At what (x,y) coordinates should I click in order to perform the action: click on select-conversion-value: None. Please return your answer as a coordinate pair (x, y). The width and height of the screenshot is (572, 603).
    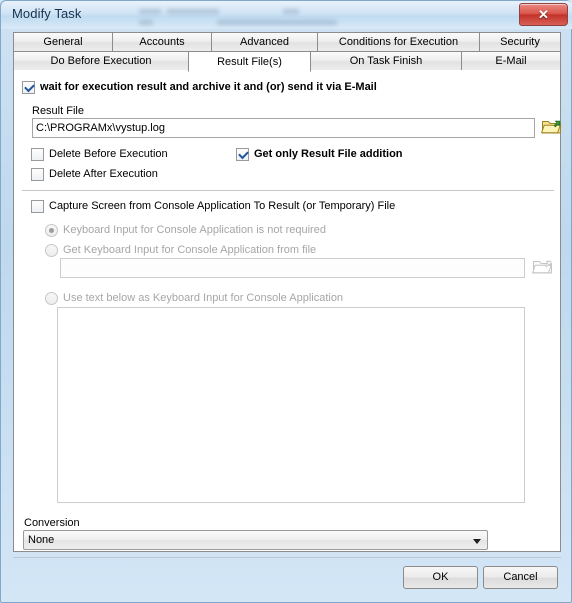
    Looking at the image, I should click on (41, 540).